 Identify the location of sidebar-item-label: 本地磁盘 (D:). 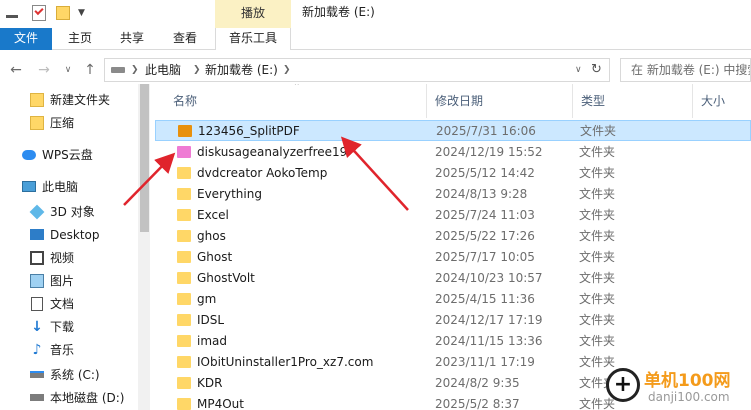
(87, 398).